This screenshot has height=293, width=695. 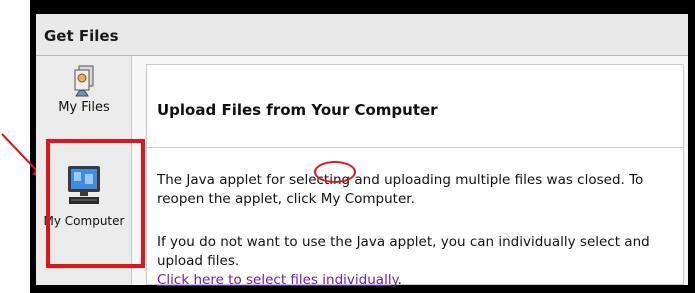 I want to click on sidebar: My Files My Computer, so click(x=84, y=170).